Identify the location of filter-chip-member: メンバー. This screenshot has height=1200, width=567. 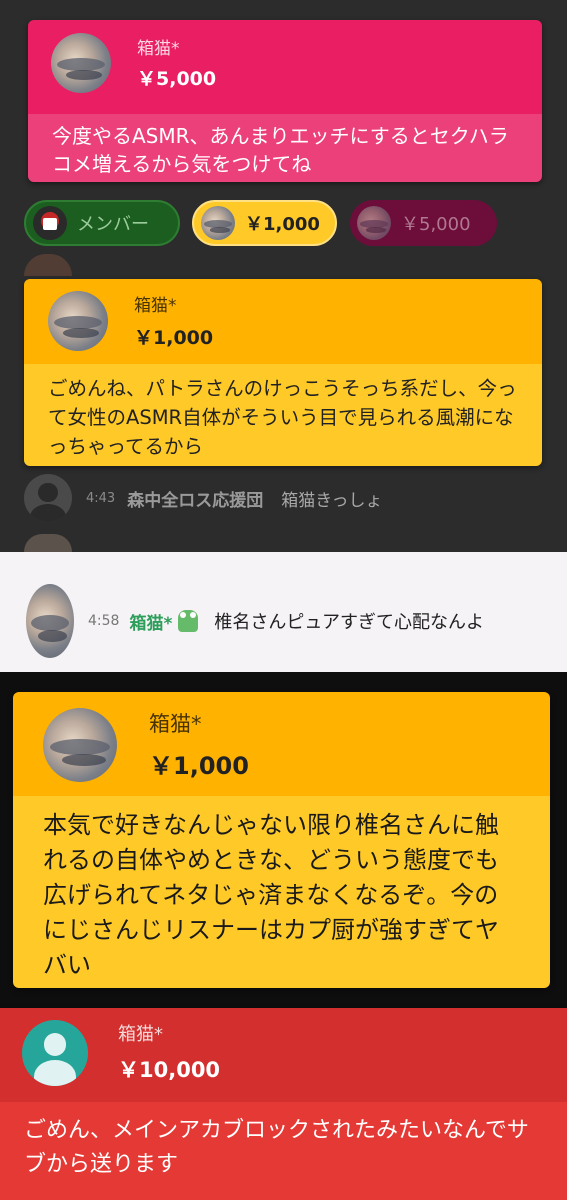
(102, 223).